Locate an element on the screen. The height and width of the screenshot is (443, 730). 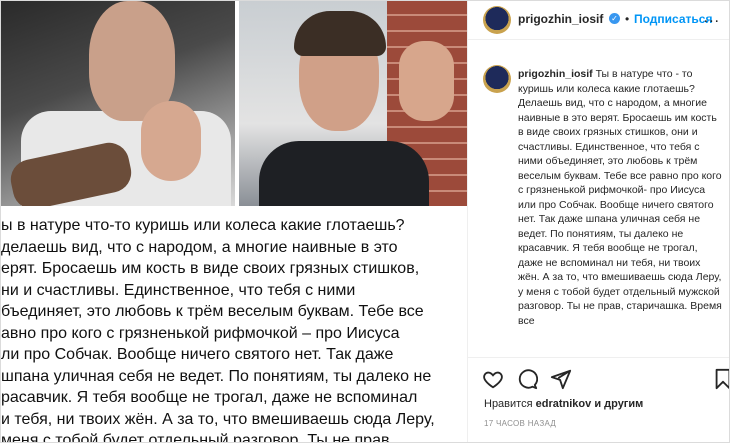
post-timestamp: 17 ЧАСОВ НАЗАД is located at coordinates (520, 423).